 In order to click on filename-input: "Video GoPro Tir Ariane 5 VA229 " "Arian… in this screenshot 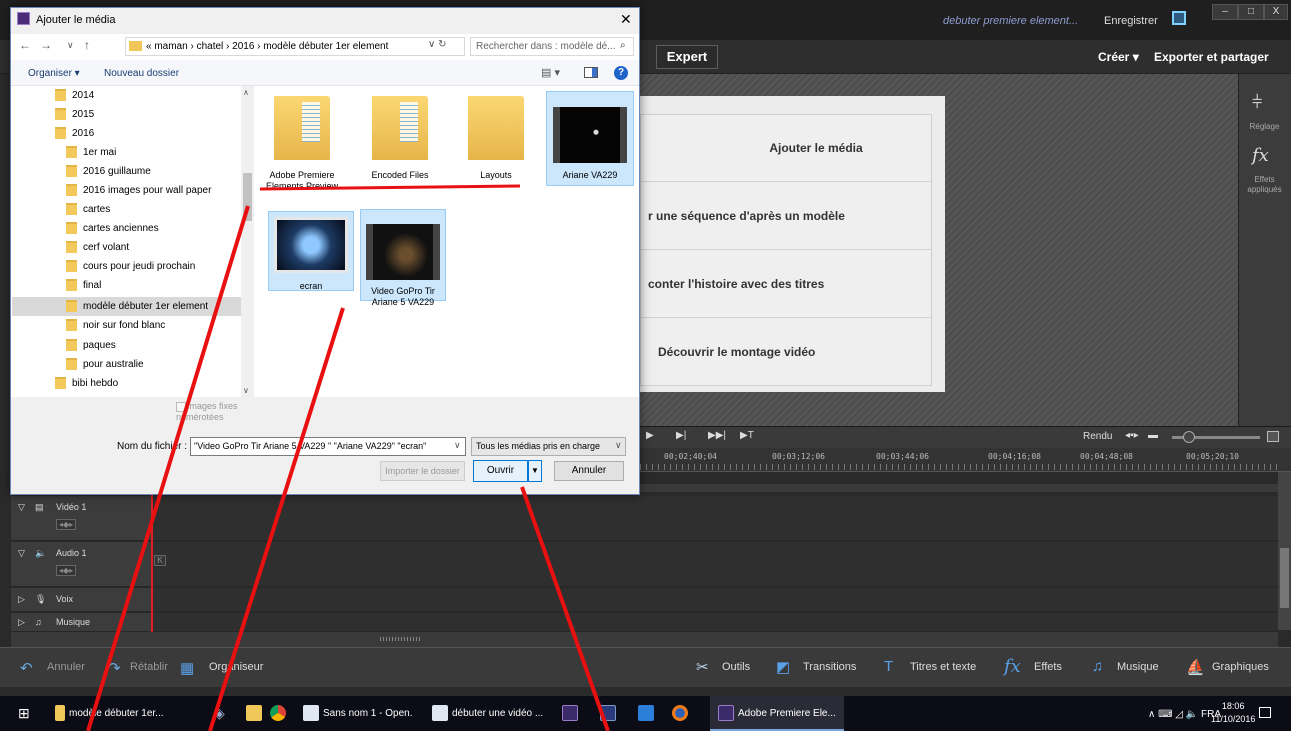, I will do `click(328, 446)`.